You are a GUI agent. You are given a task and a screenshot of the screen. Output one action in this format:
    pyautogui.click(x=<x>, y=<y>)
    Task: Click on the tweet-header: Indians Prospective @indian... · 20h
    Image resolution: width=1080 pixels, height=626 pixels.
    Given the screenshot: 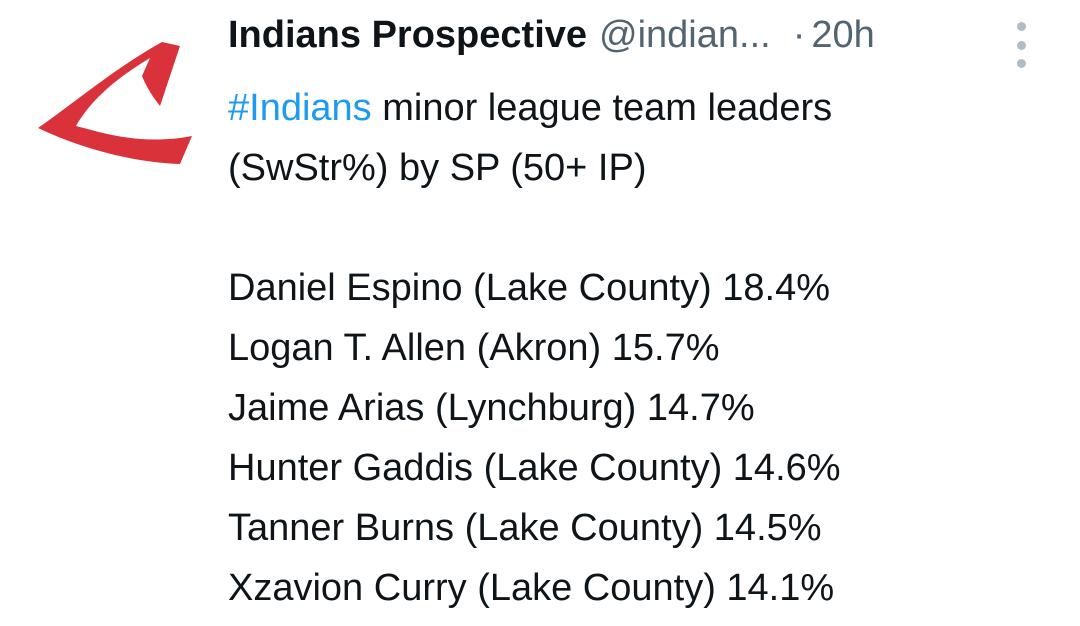 What is the action you would take?
    pyautogui.click(x=628, y=46)
    